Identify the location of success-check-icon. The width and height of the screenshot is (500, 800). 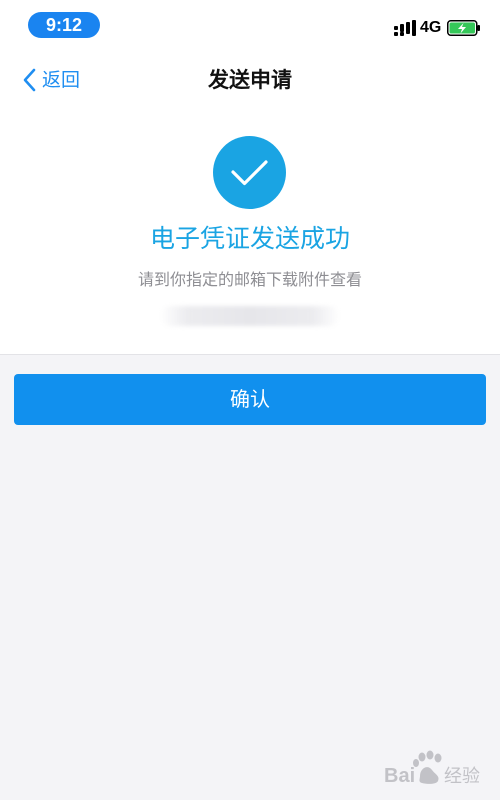
(249, 172).